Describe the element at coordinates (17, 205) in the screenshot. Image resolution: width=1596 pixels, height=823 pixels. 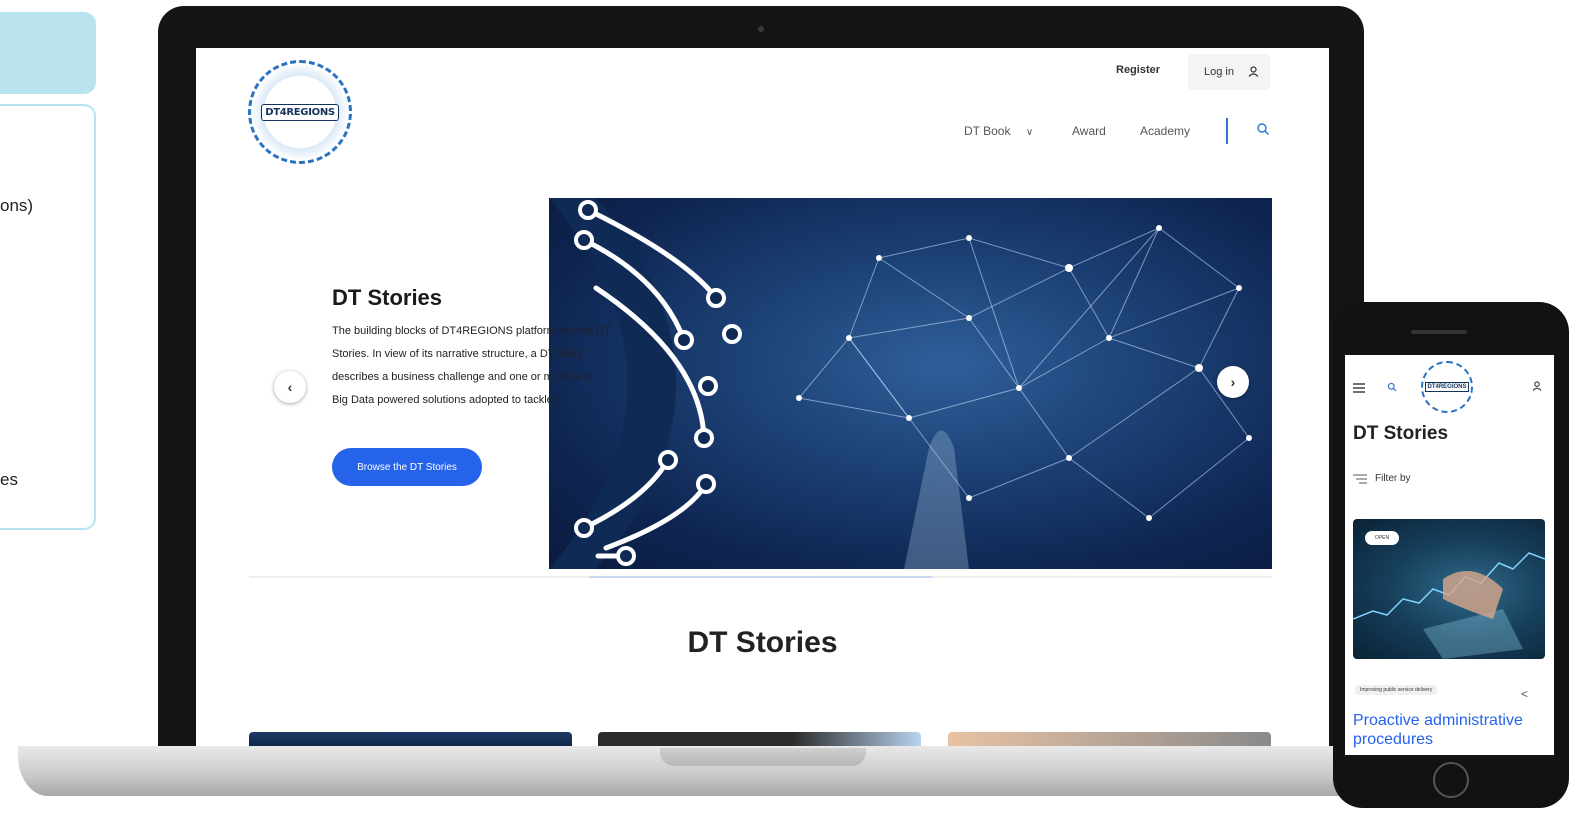
I see `left-panel-text-1: ons)` at that location.